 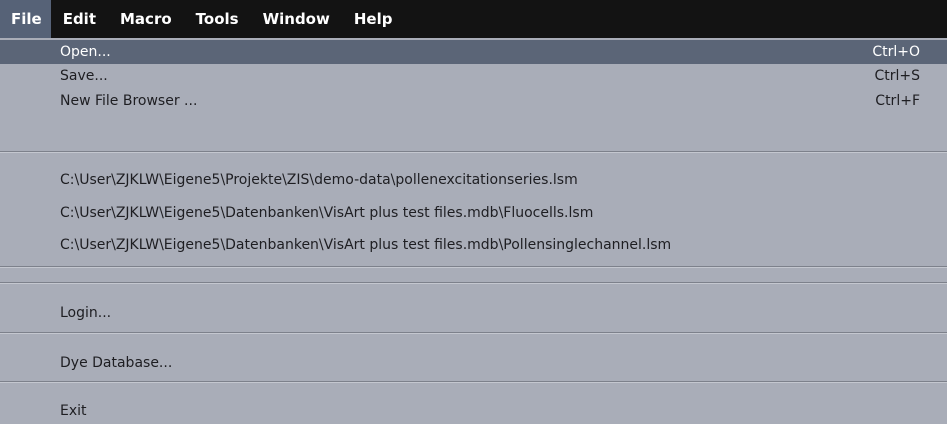 I want to click on menu-bar: File Edit Macro Tools Window Help, so click(x=473, y=19).